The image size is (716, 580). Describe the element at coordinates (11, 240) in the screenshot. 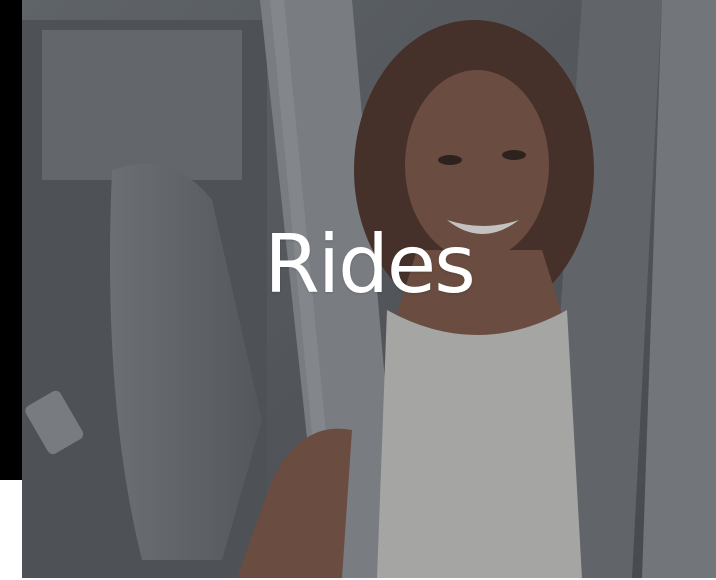

I see `page-edge-strip` at that location.